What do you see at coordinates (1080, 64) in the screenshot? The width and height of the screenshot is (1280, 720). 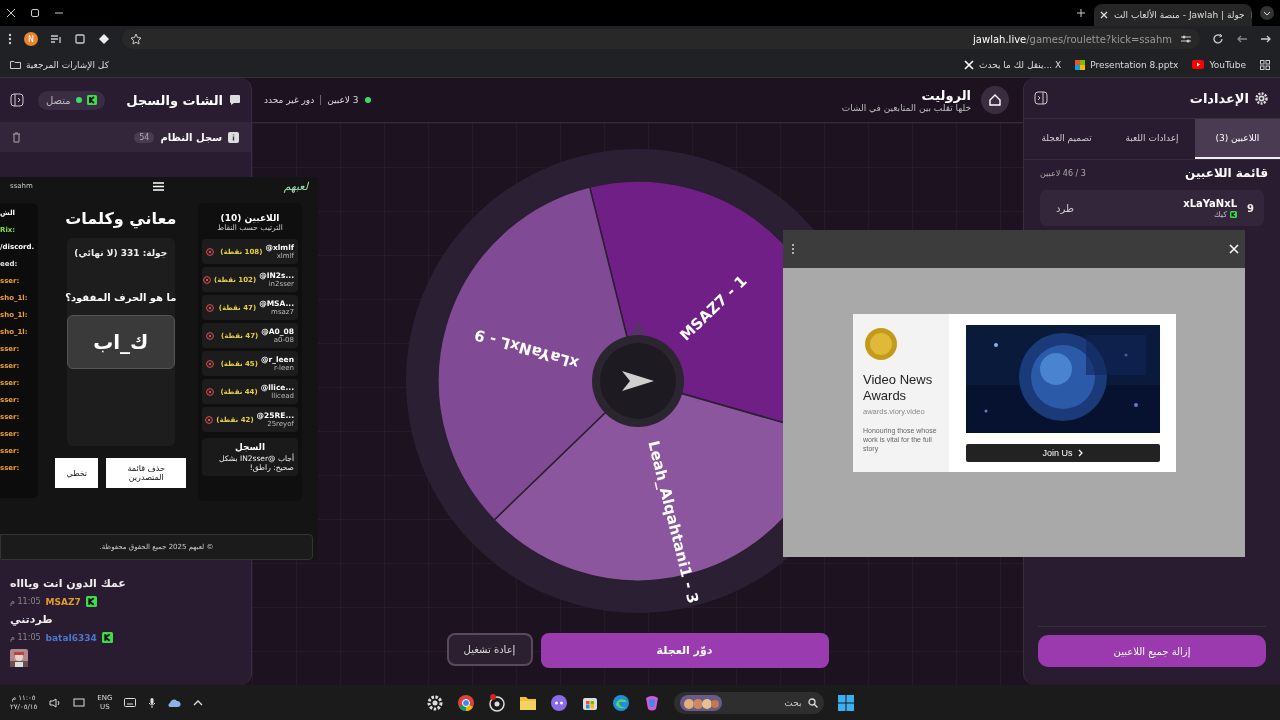 I see `slides-icon` at bounding box center [1080, 64].